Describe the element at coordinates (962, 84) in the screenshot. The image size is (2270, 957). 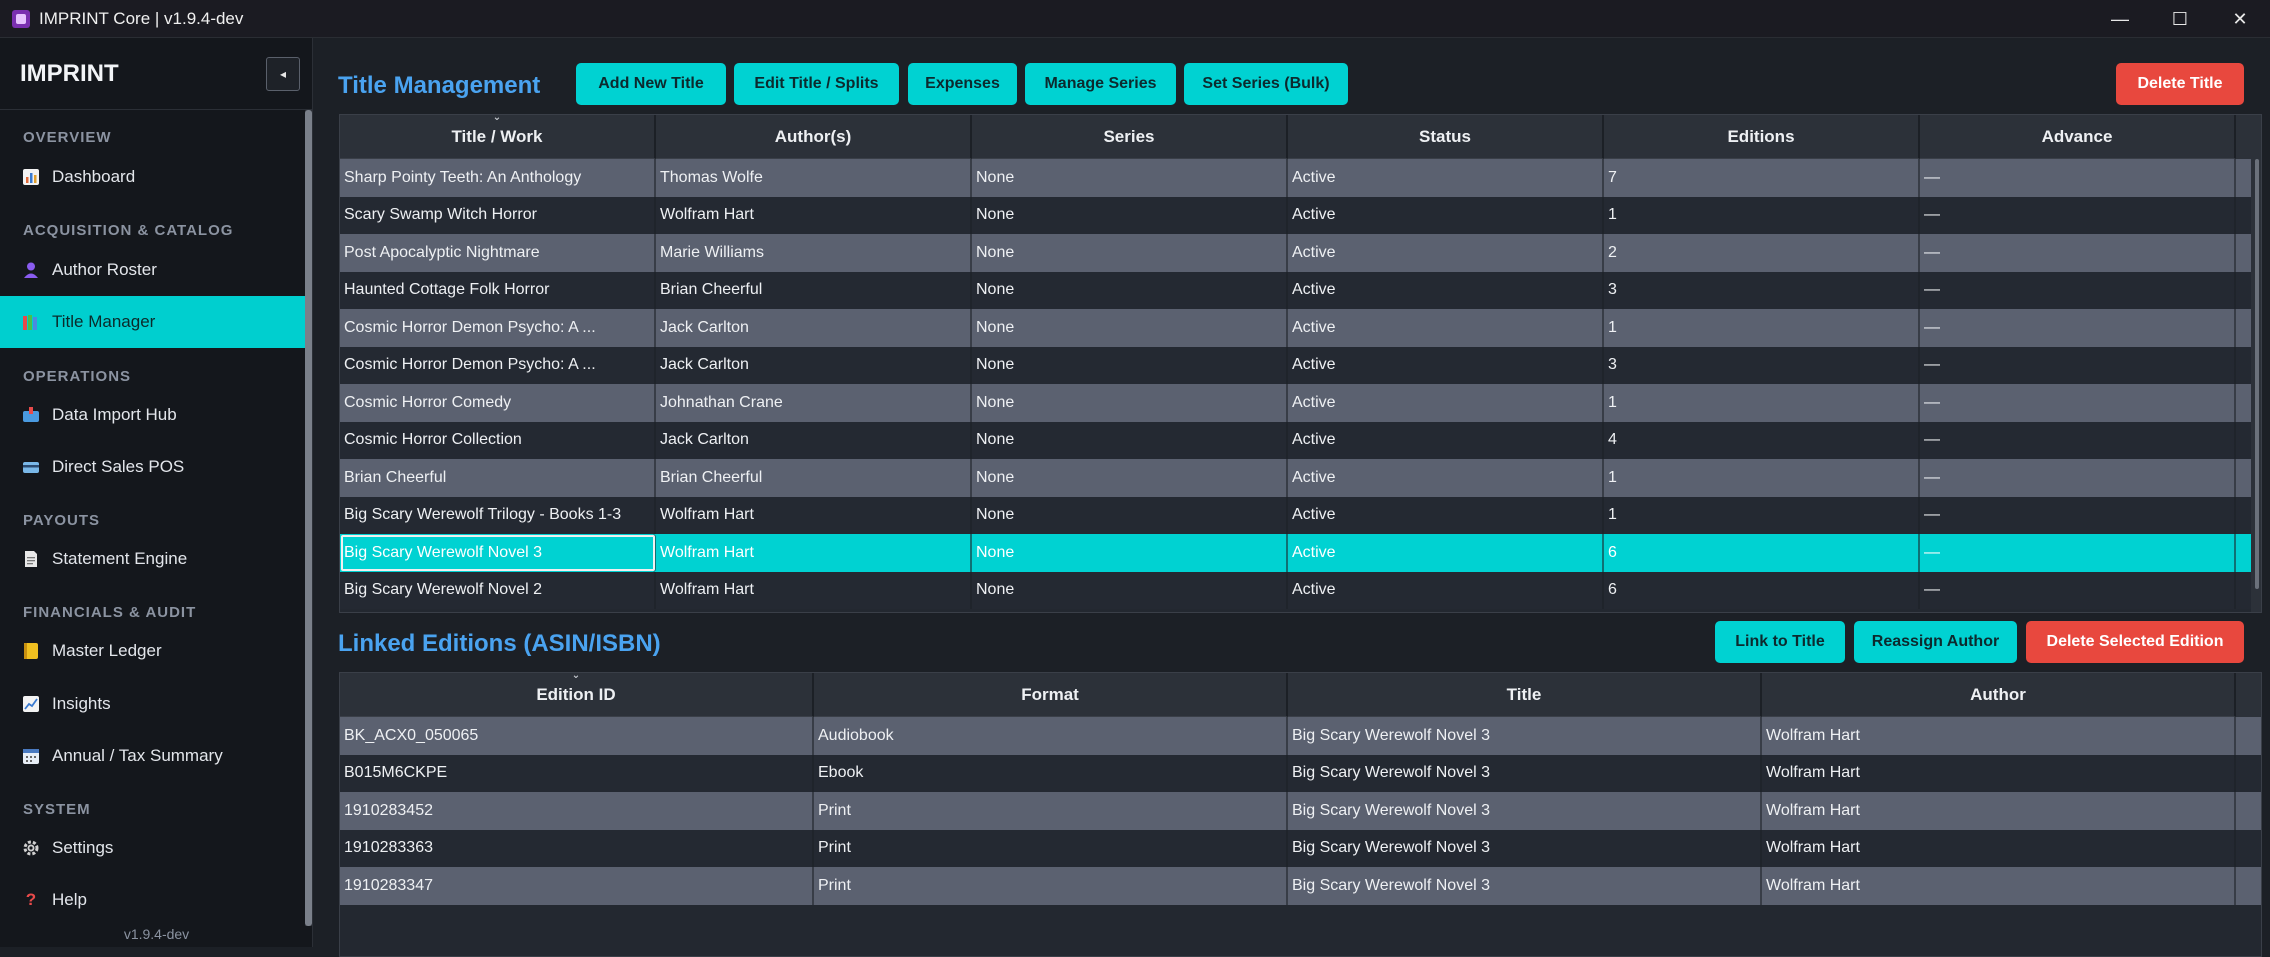
I see `expenses-button: Expenses` at that location.